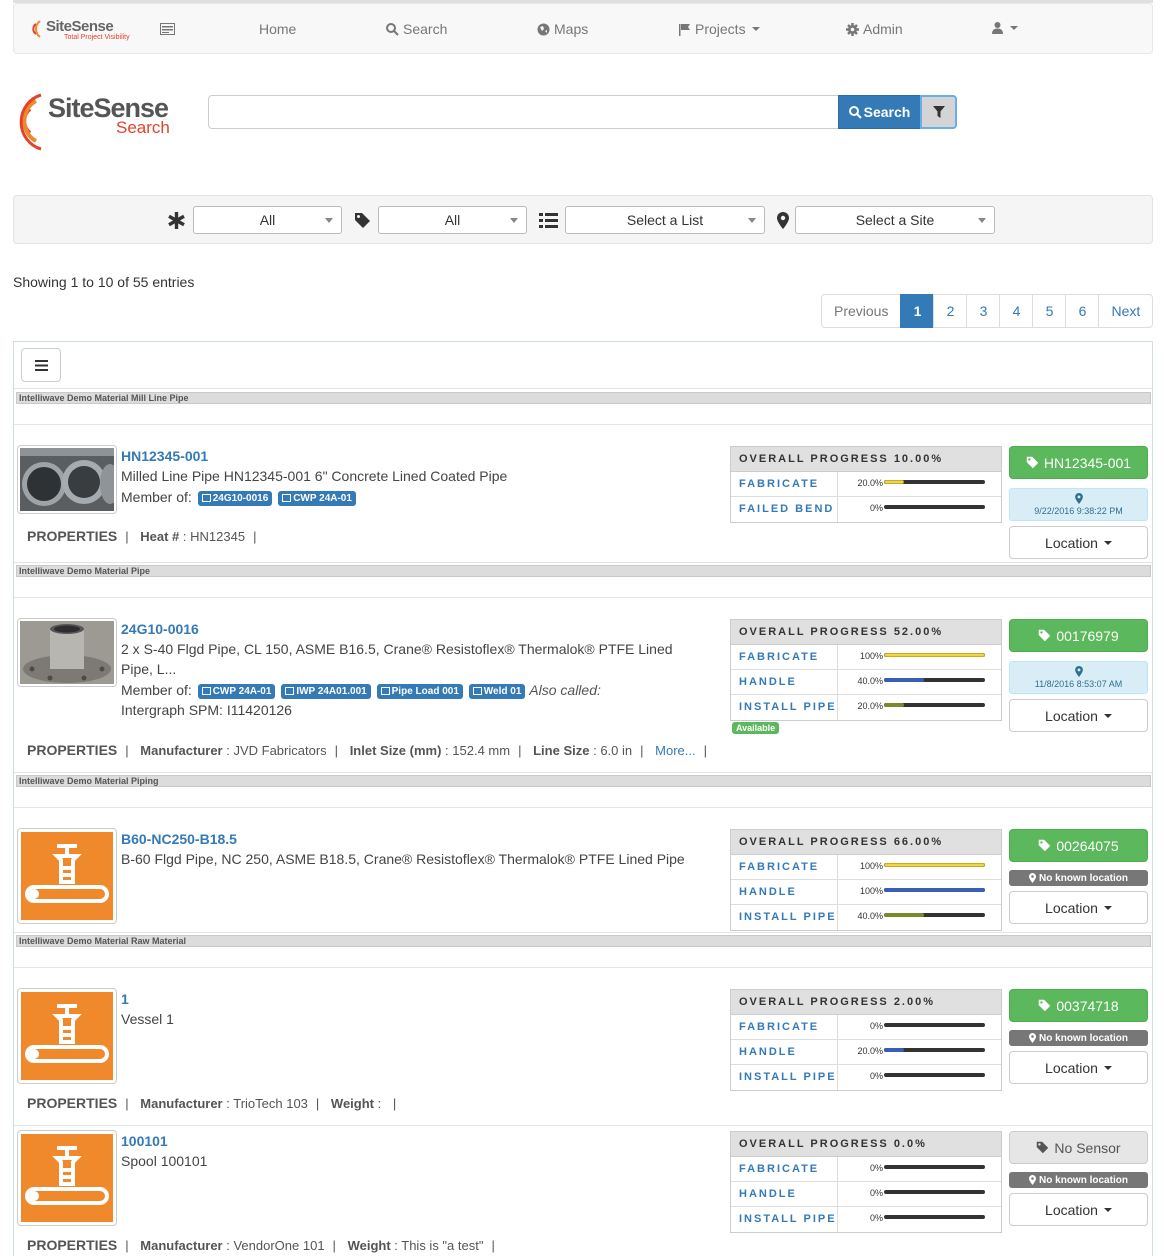 This screenshot has width=1164, height=1256. Describe the element at coordinates (87, 30) in the screenshot. I see `navbar-logo: SiteSense Total Project Visibility` at that location.